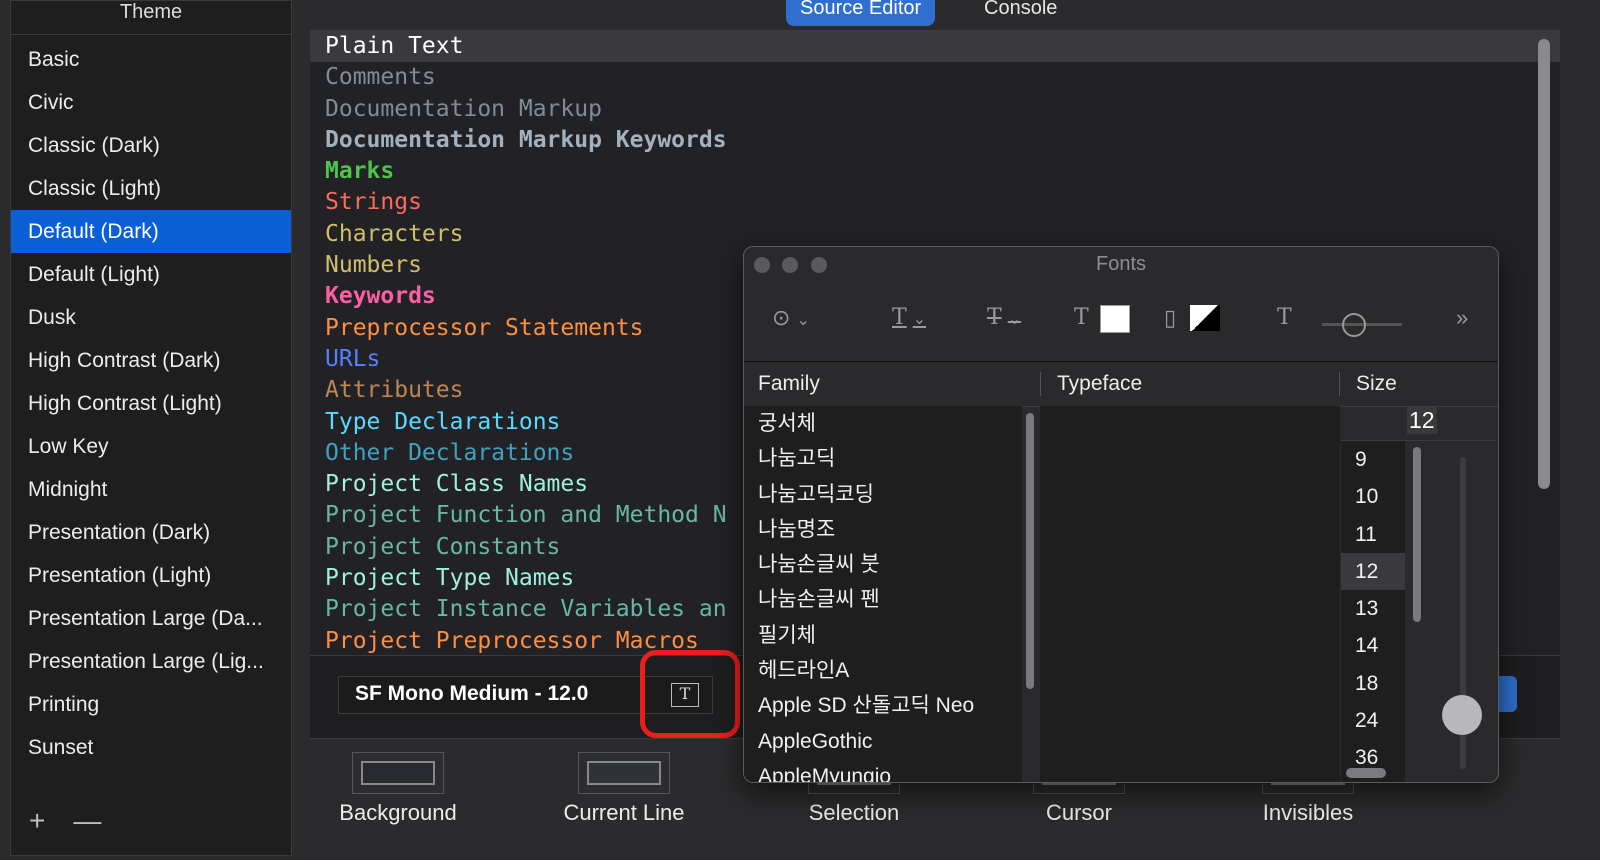 This screenshot has width=1600, height=860. What do you see at coordinates (909, 317) in the screenshot?
I see `underline-icon: T ⌄` at bounding box center [909, 317].